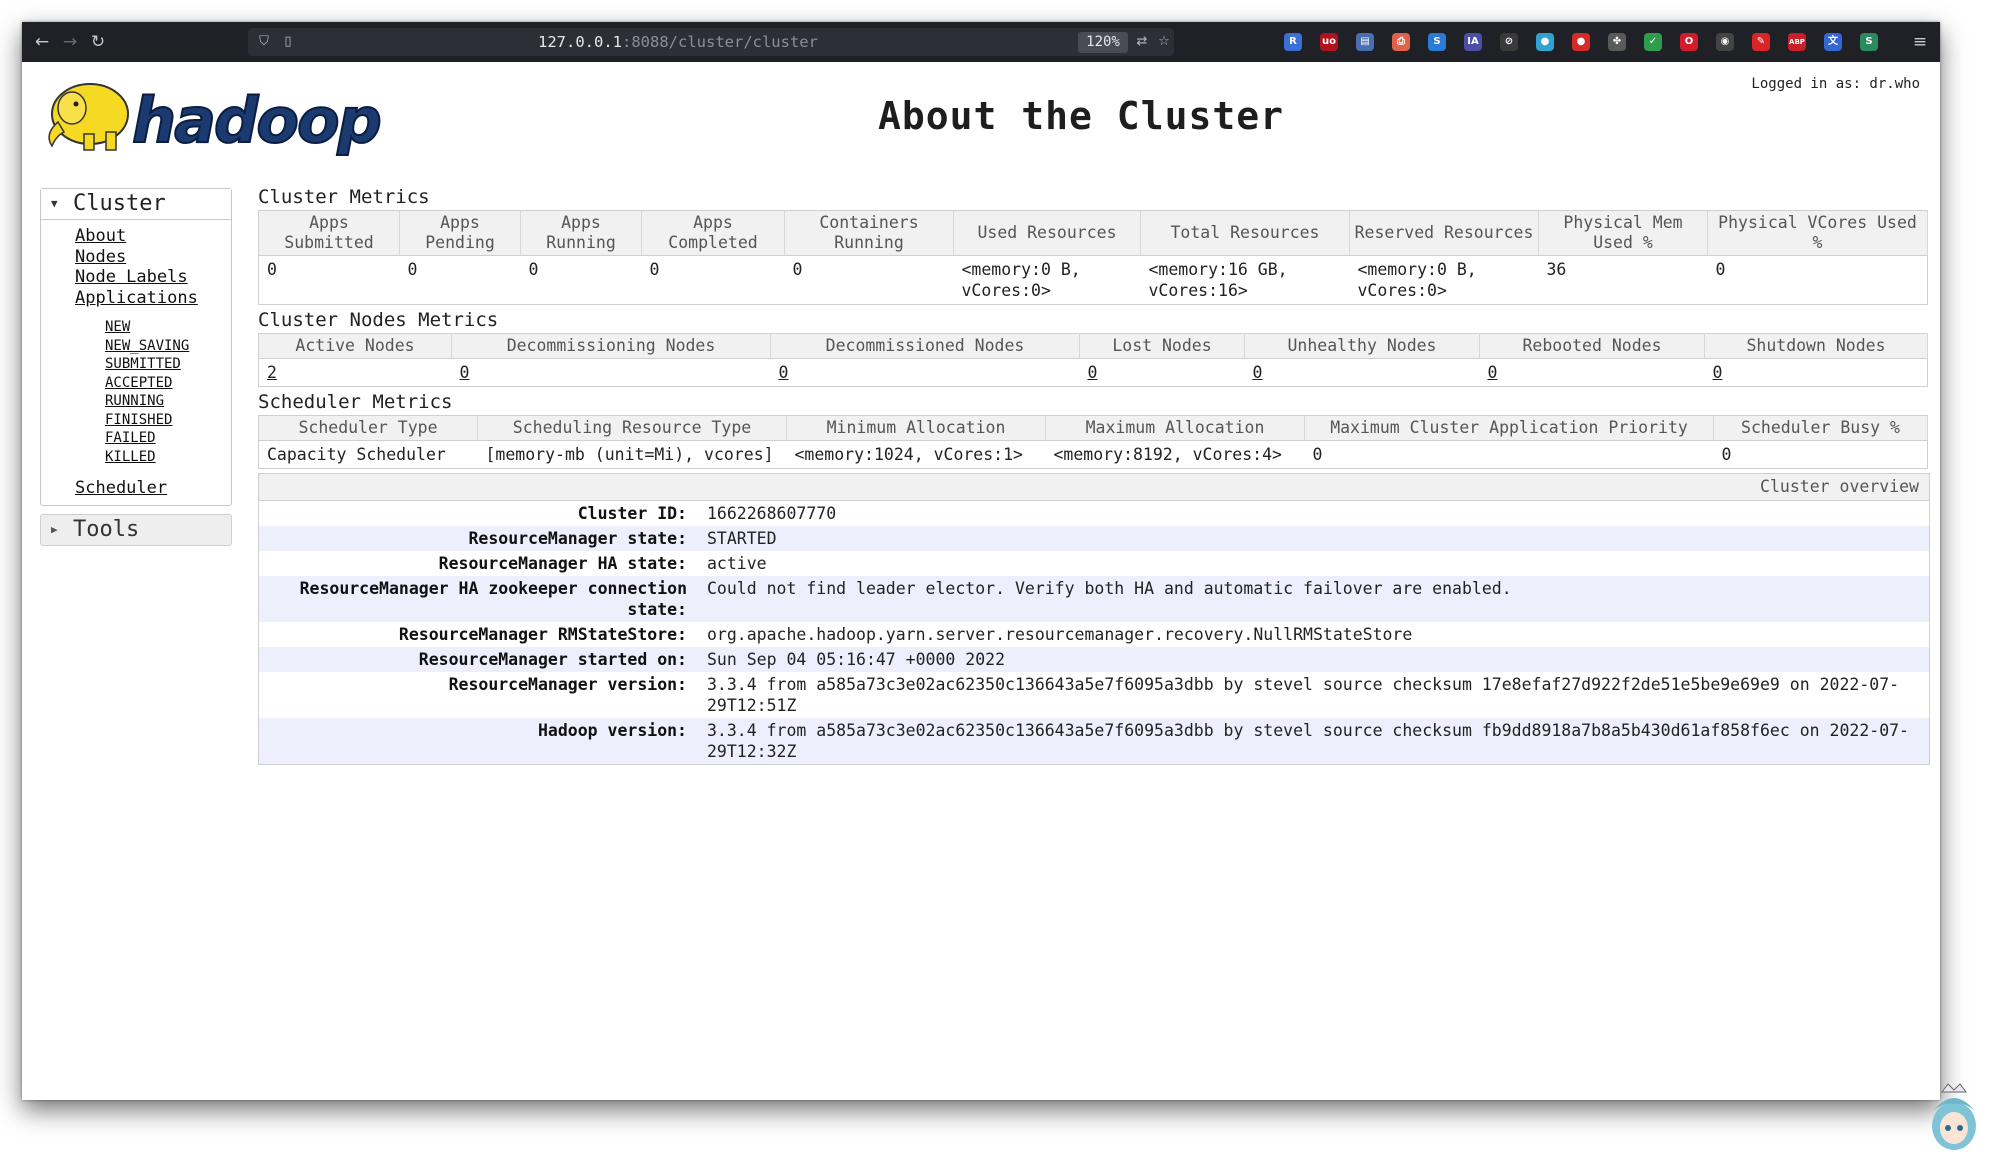 The height and width of the screenshot is (1152, 1992). What do you see at coordinates (772, 513) in the screenshot?
I see `info-value: 1662268607770` at bounding box center [772, 513].